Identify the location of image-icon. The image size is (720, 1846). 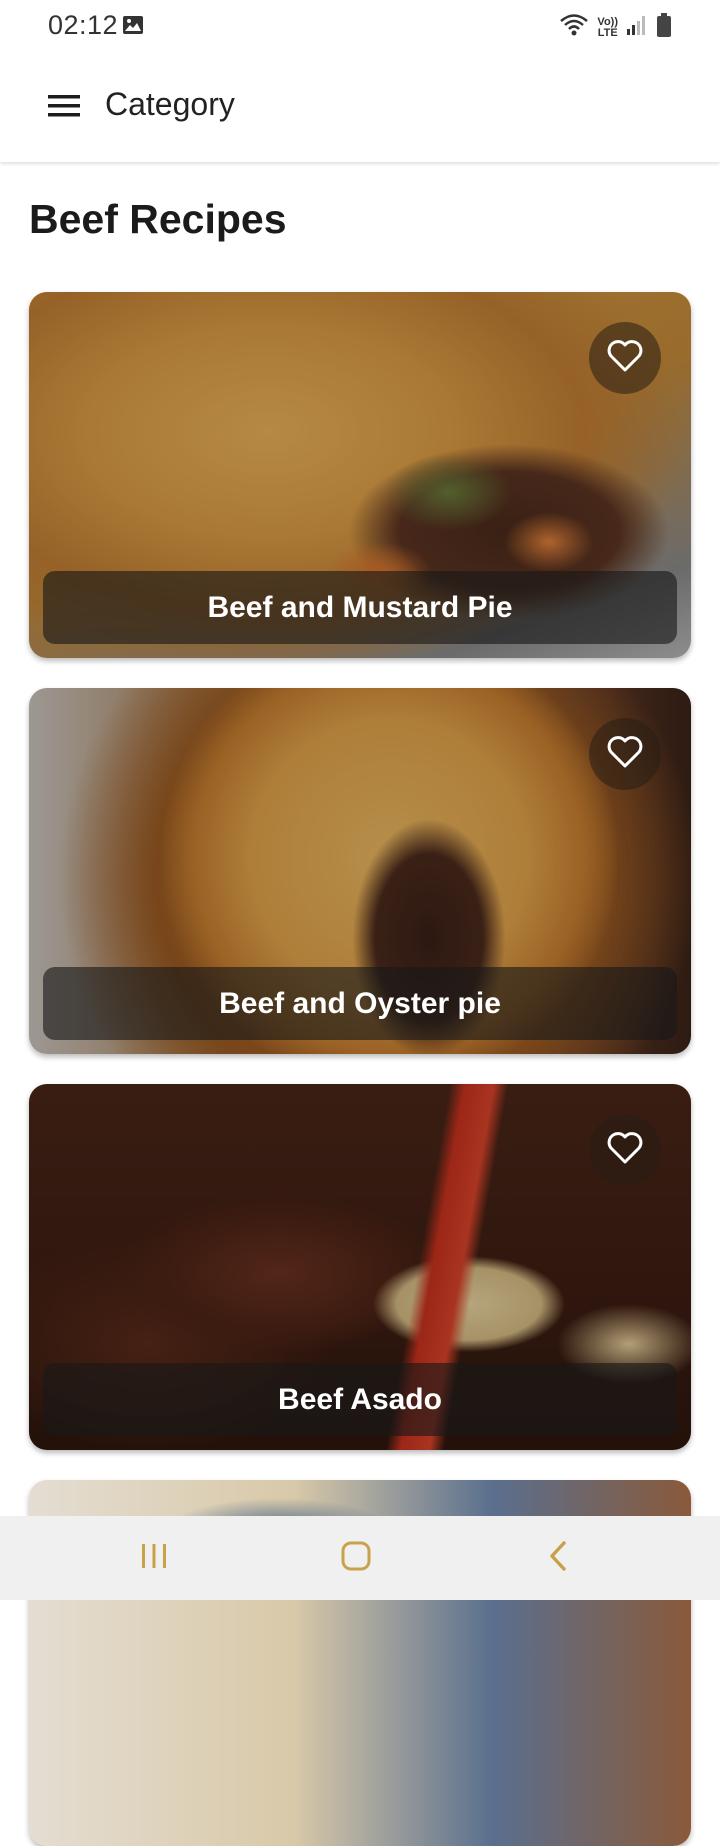
(133, 27).